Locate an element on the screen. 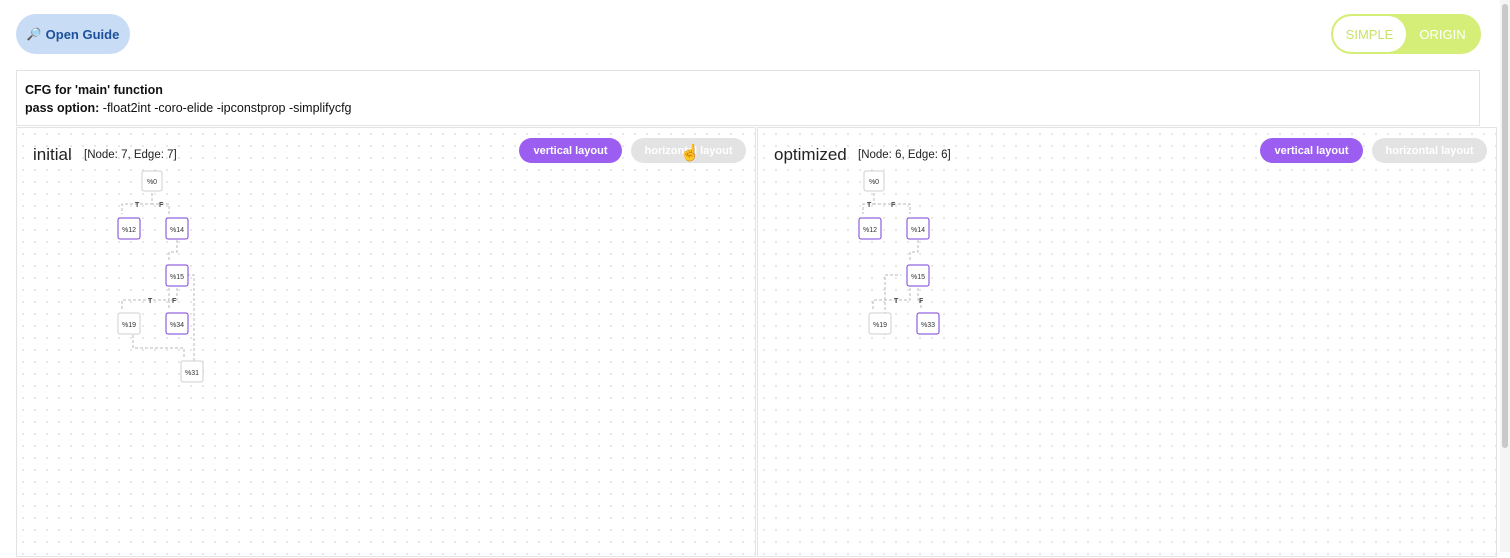 Image resolution: width=1510 pixels, height=558 pixels. cfg-node: %33 is located at coordinates (928, 323).